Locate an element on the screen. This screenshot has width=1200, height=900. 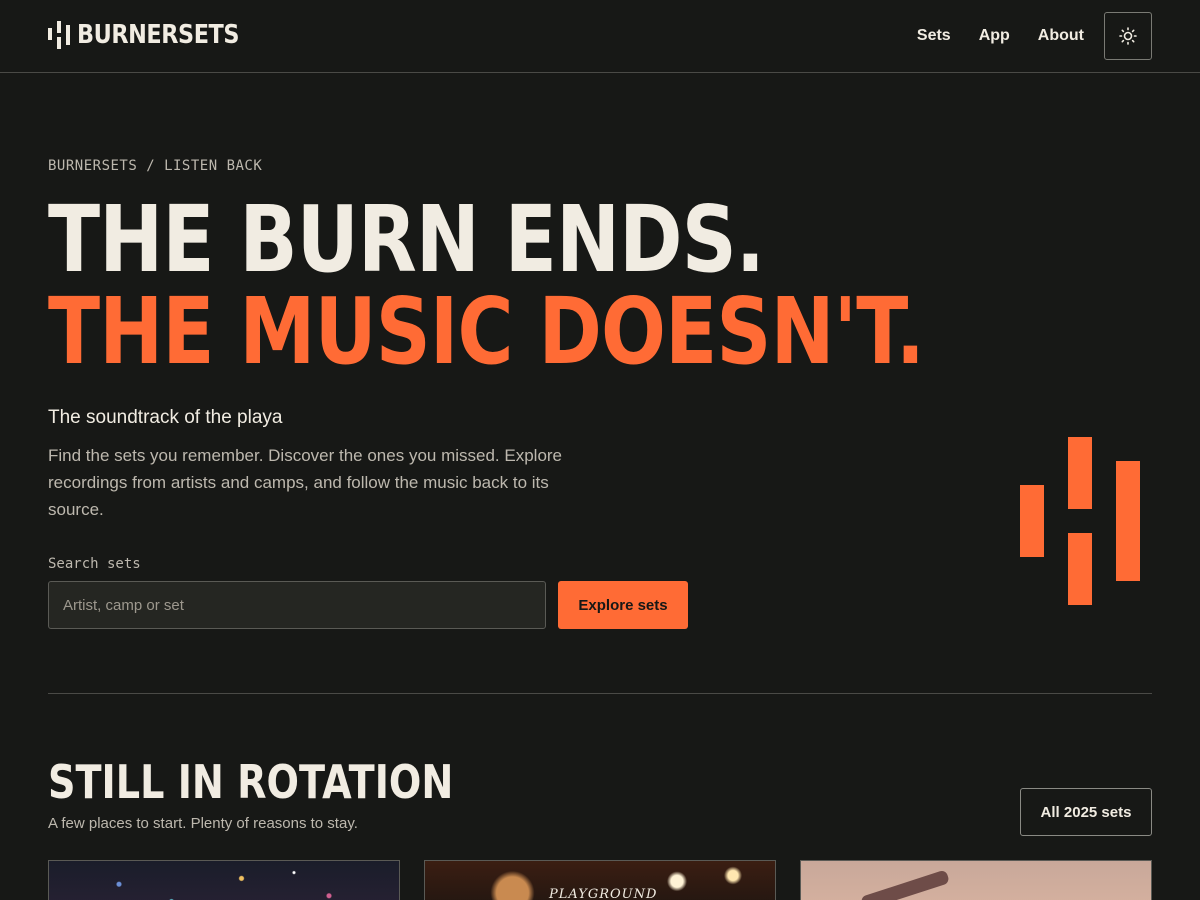
nav-sets: Sets is located at coordinates (934, 36).